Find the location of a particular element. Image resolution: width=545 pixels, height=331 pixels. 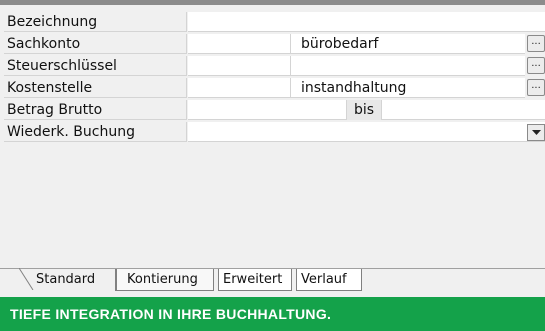

tab-erweitert: Erweitert is located at coordinates (255, 280).